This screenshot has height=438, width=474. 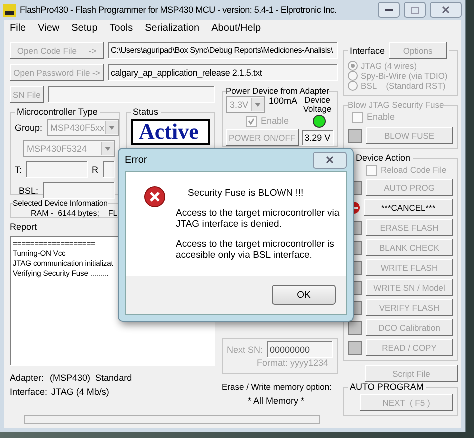 What do you see at coordinates (414, 170) in the screenshot?
I see `checkbox-label: Reload Code File` at bounding box center [414, 170].